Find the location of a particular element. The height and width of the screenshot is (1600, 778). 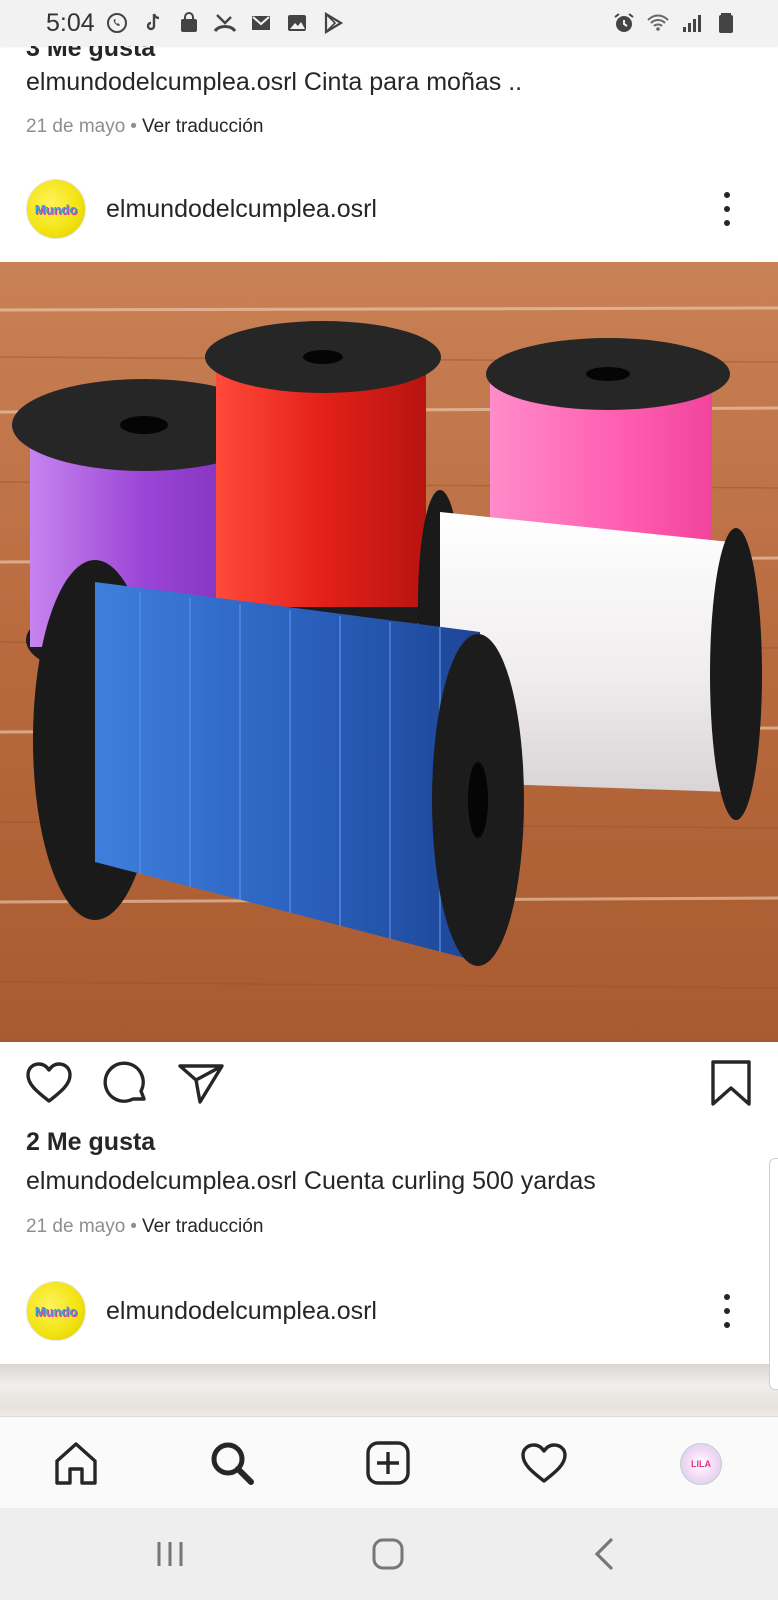

profile-avatar: LILA is located at coordinates (701, 1464).